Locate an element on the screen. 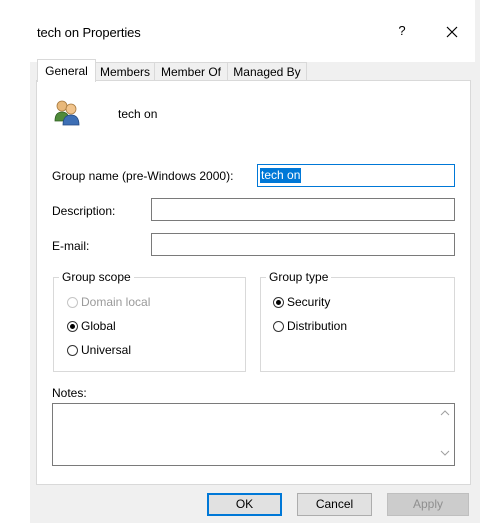  group-type-legend: Group type is located at coordinates (299, 277).